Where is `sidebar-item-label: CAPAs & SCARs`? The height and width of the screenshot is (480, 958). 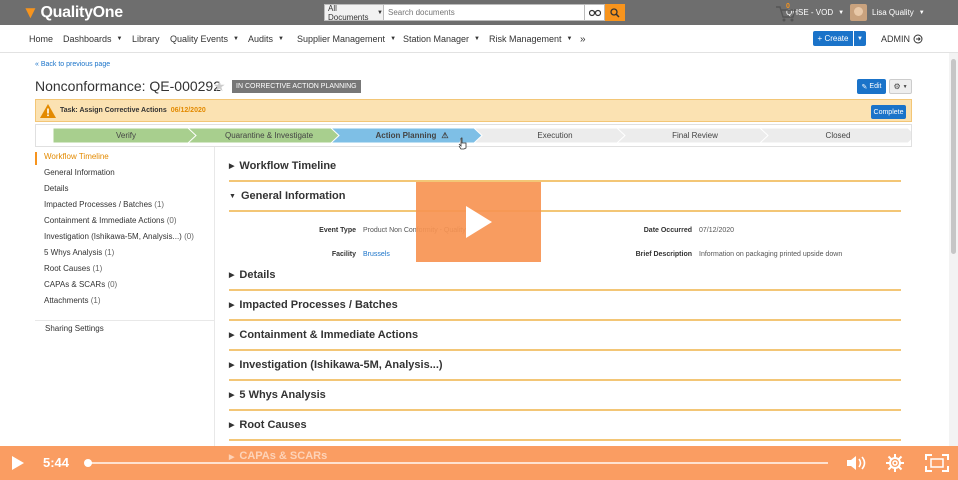
sidebar-item-label: CAPAs & SCARs is located at coordinates (75, 284).